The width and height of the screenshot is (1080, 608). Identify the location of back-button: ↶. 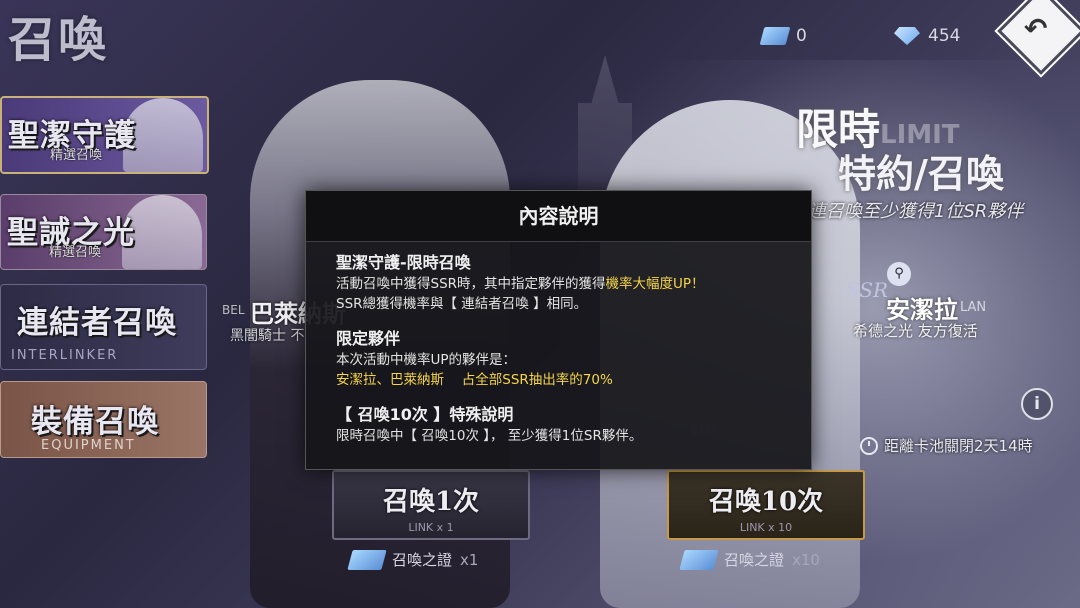
(1038, 37).